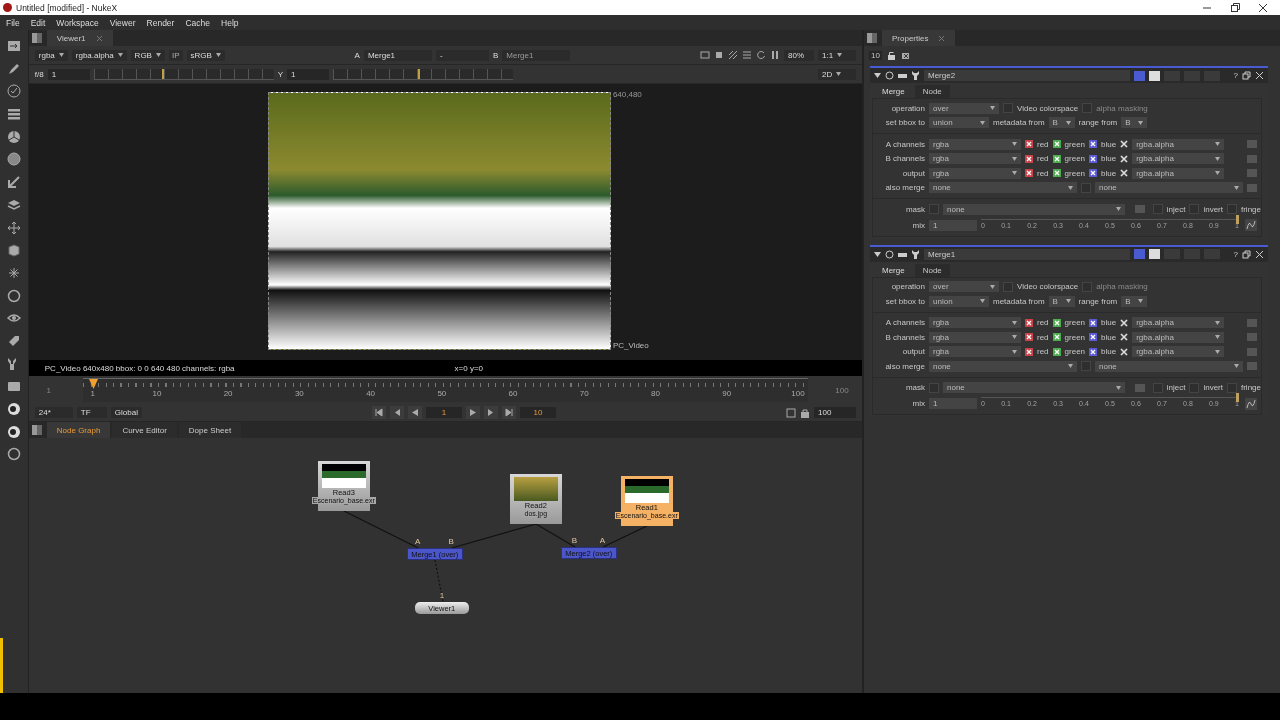 The width and height of the screenshot is (1280, 720). Describe the element at coordinates (1139, 75) in the screenshot. I see `node-color-button` at that location.